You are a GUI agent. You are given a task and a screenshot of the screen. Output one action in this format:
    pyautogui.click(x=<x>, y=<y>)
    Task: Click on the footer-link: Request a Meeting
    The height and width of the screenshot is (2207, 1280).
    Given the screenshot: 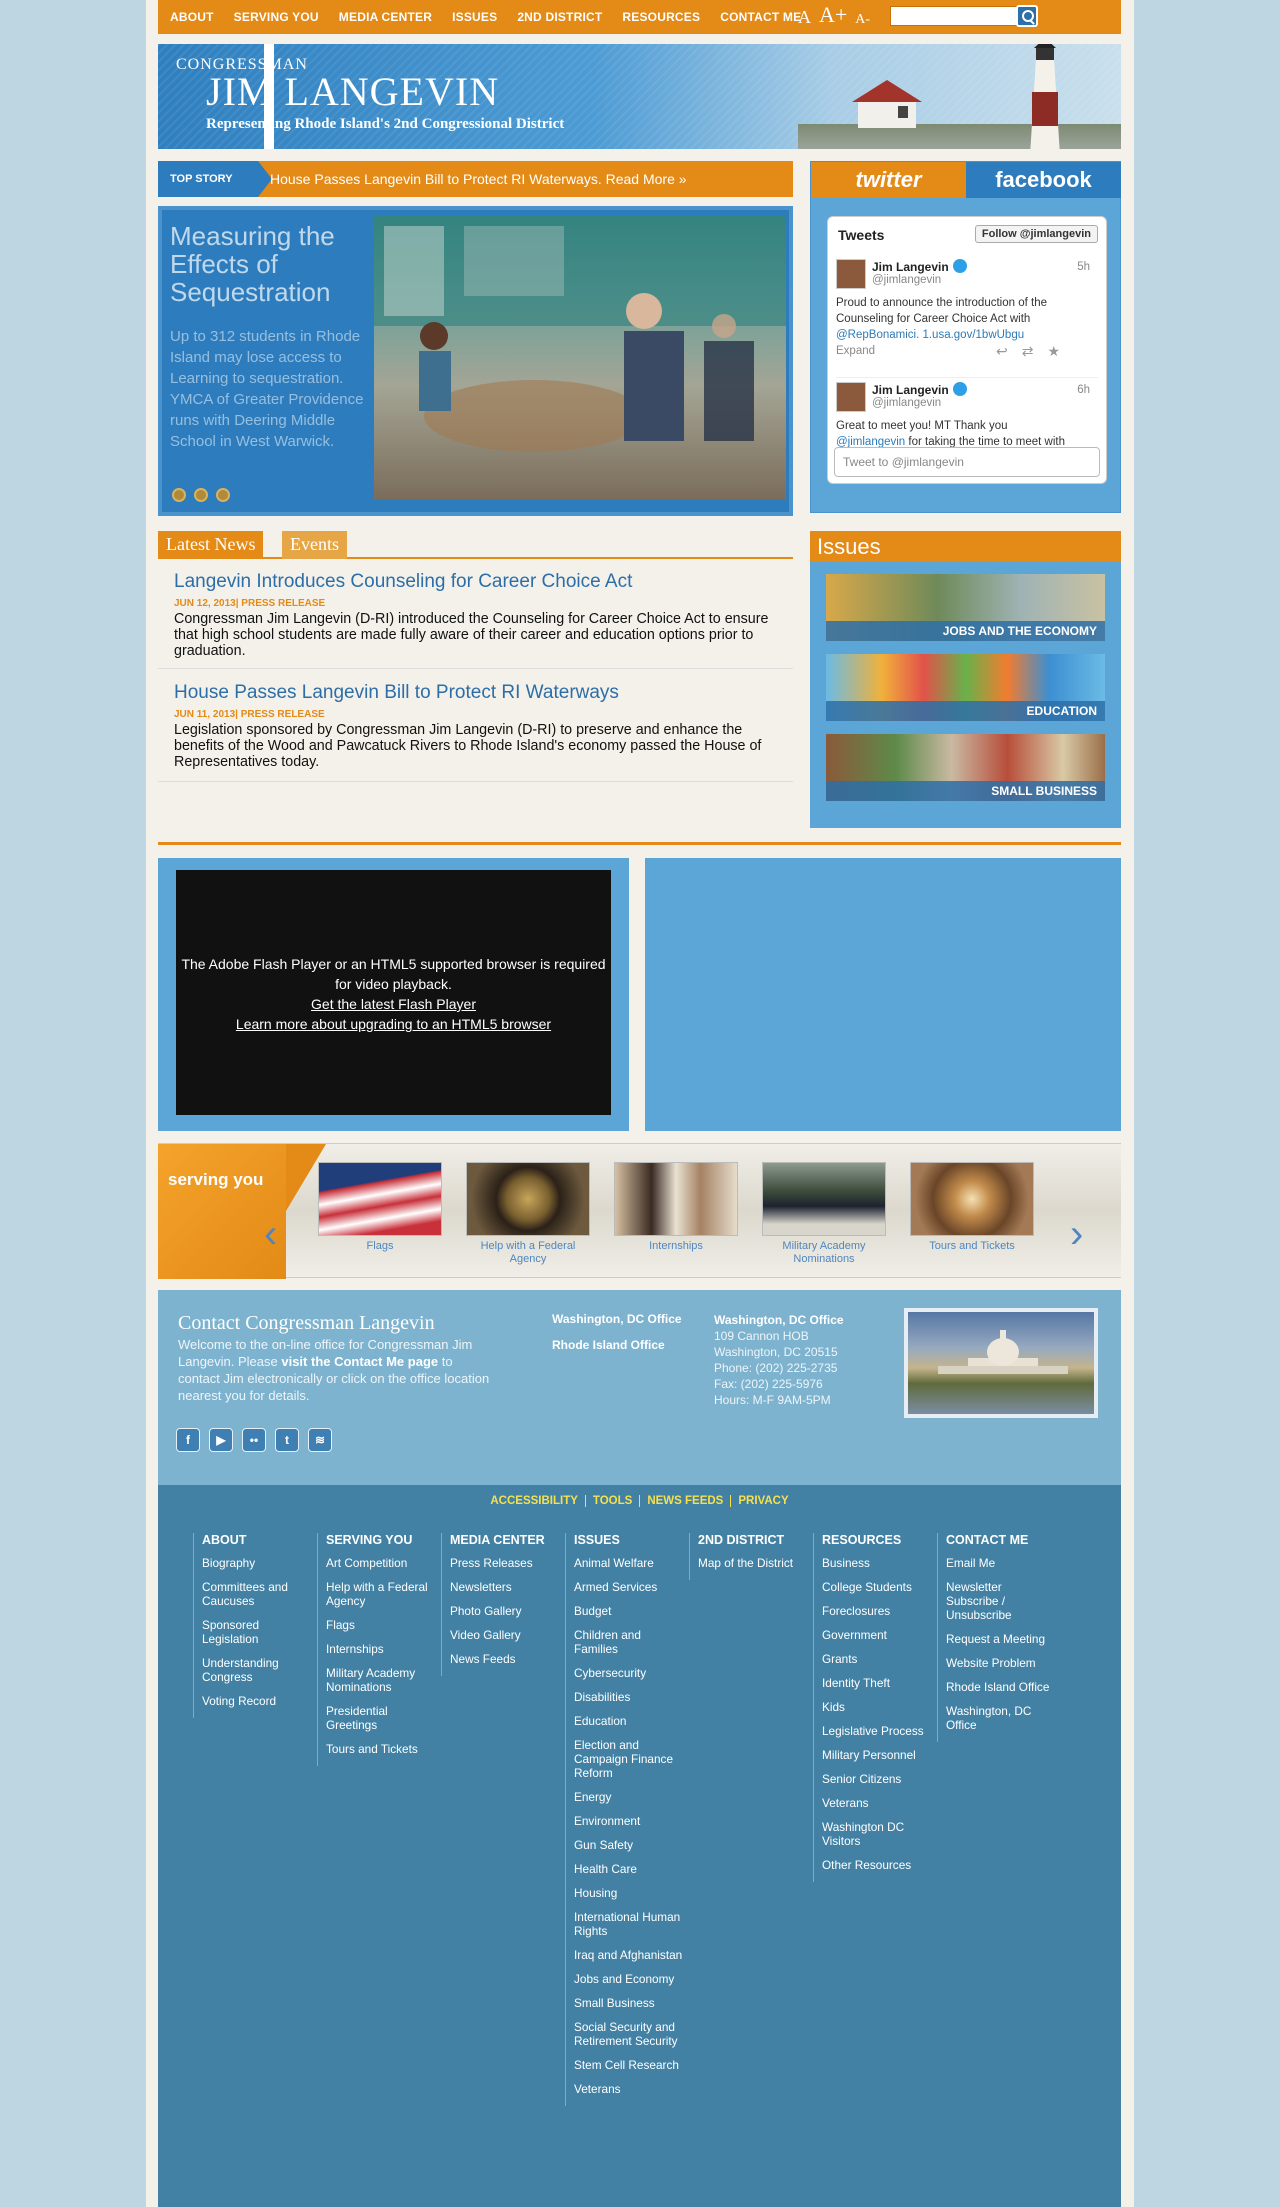 What is the action you would take?
    pyautogui.click(x=1000, y=1639)
    